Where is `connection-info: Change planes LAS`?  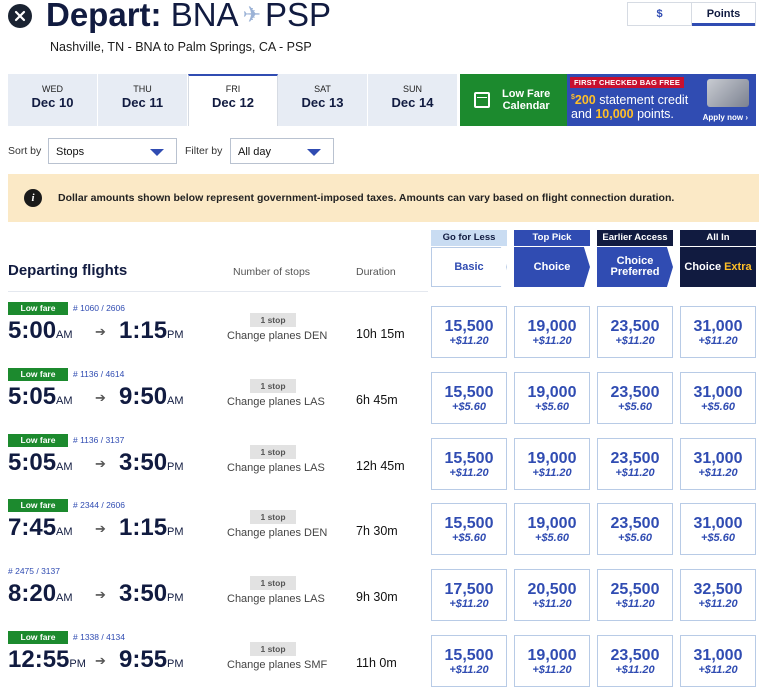 connection-info: Change planes LAS is located at coordinates (276, 599).